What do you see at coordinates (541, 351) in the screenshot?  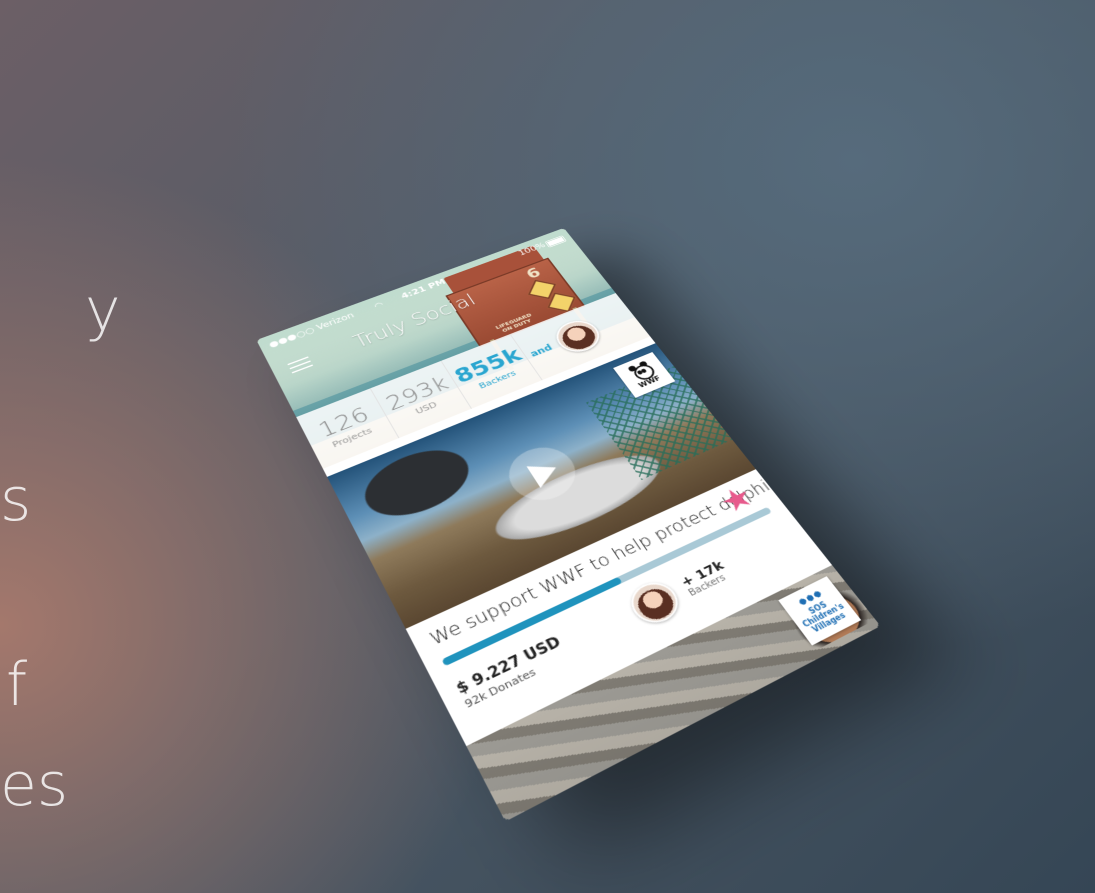 I see `and-label: and` at bounding box center [541, 351].